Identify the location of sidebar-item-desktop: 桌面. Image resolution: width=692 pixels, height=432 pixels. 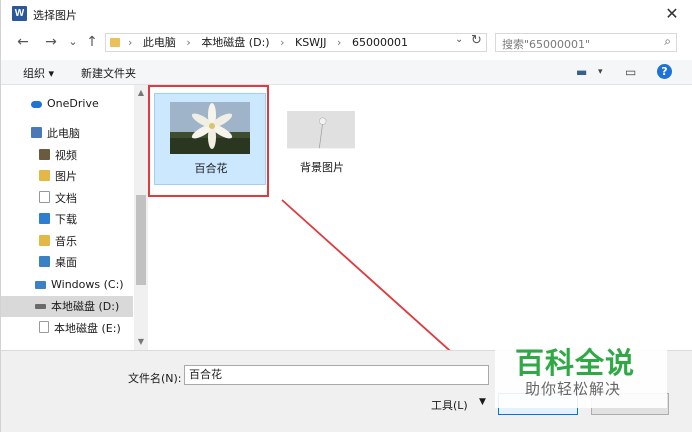
(74, 262).